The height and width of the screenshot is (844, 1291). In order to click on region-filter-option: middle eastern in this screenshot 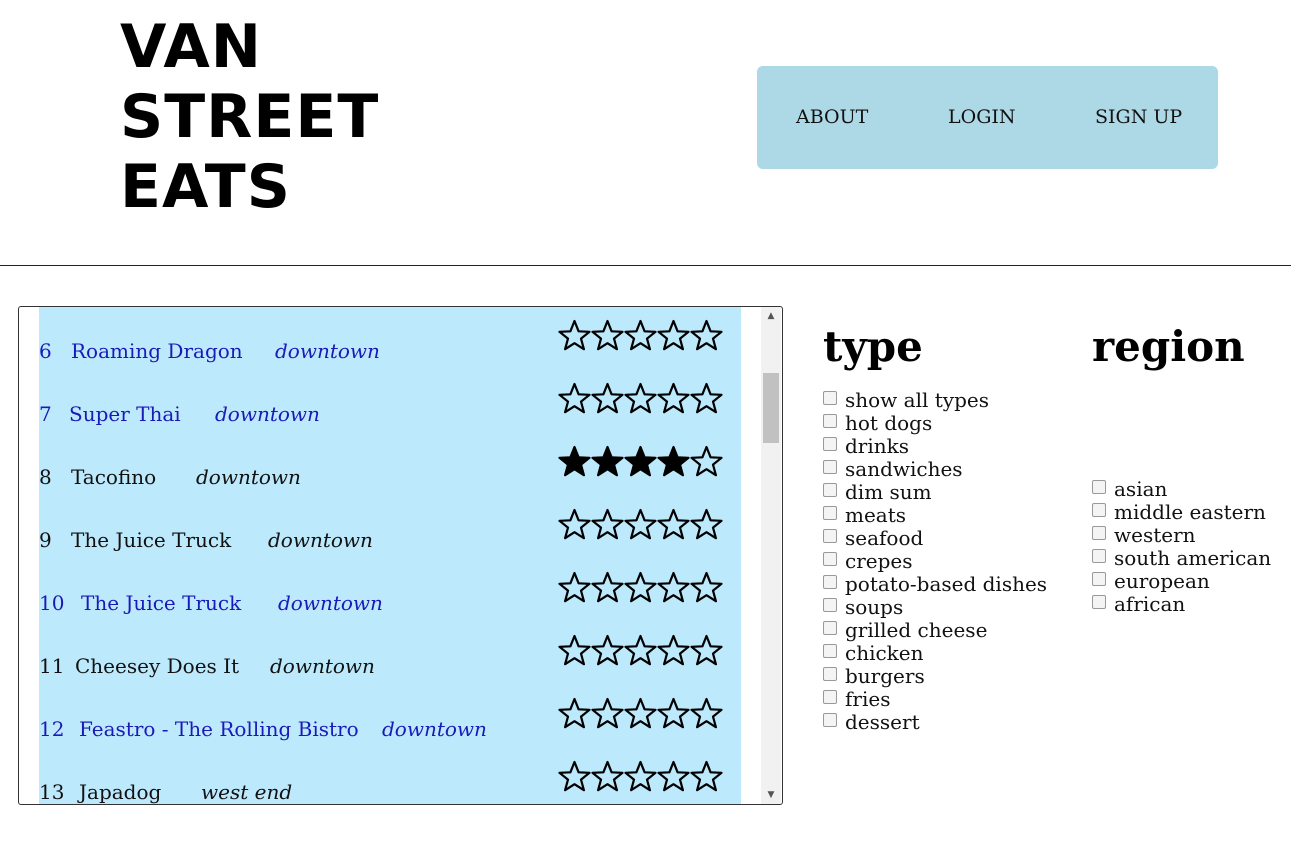, I will do `click(1181, 512)`.